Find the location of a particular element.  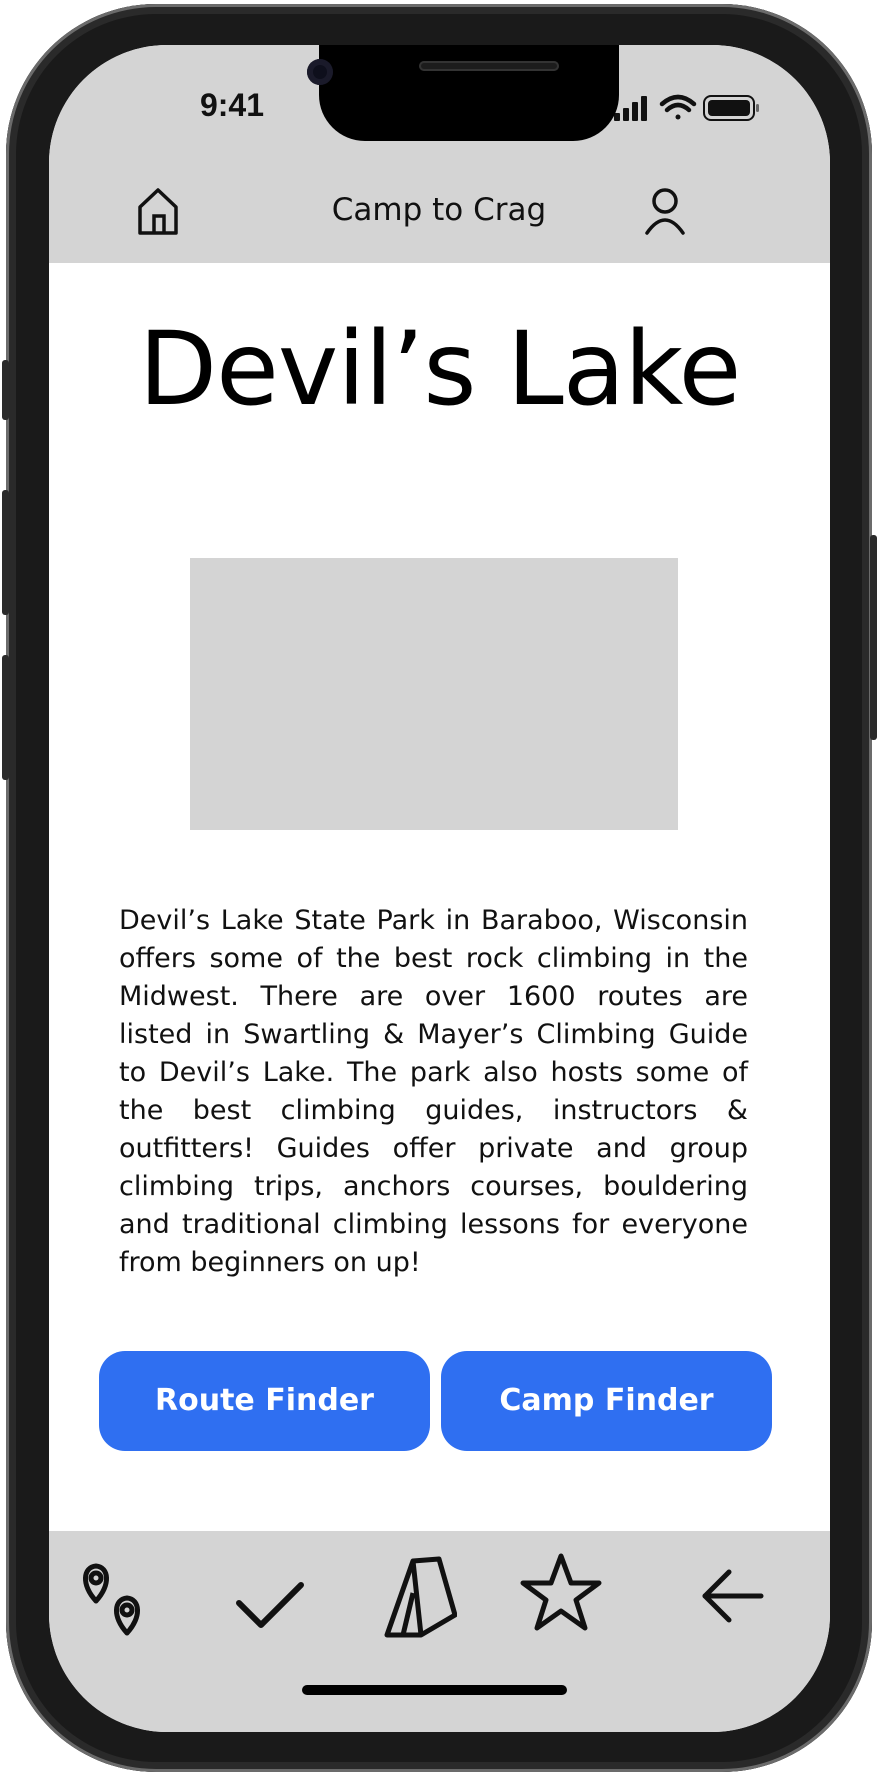

home-indicator is located at coordinates (434, 1690).